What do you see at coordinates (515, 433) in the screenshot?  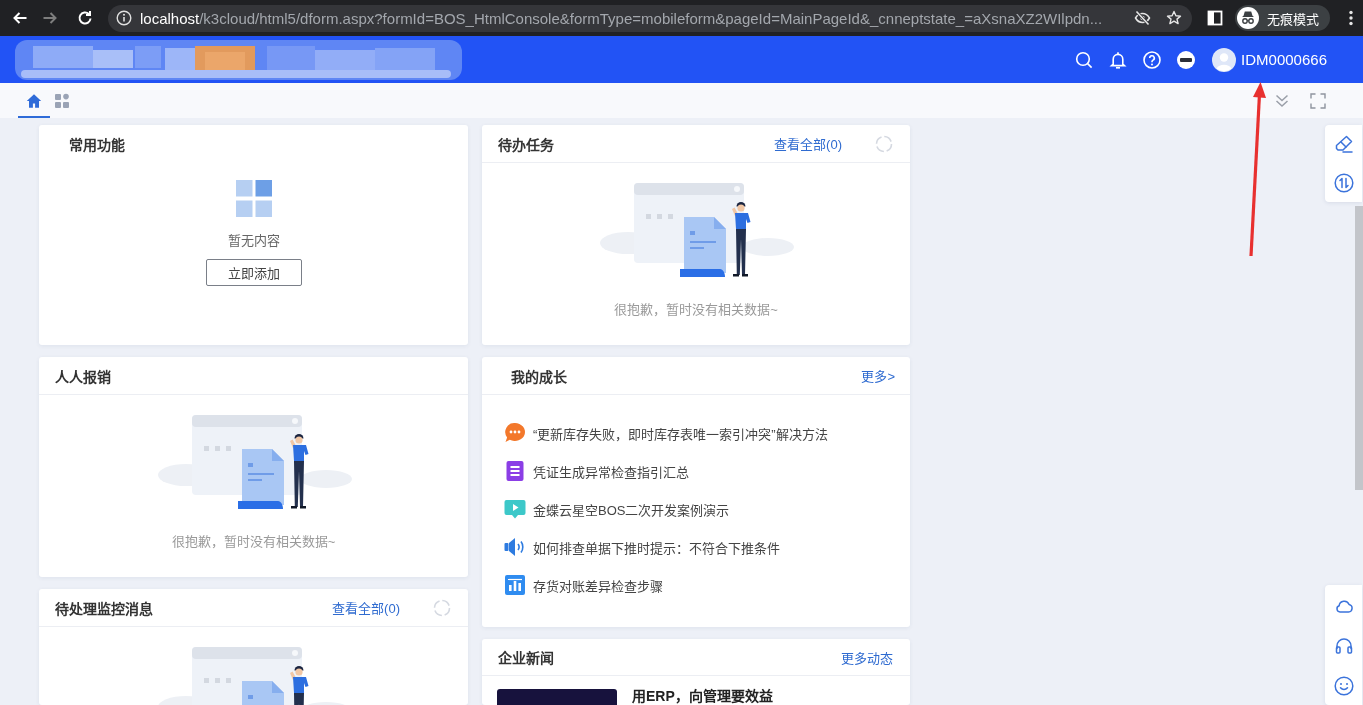 I see `chat-bubble-icon` at bounding box center [515, 433].